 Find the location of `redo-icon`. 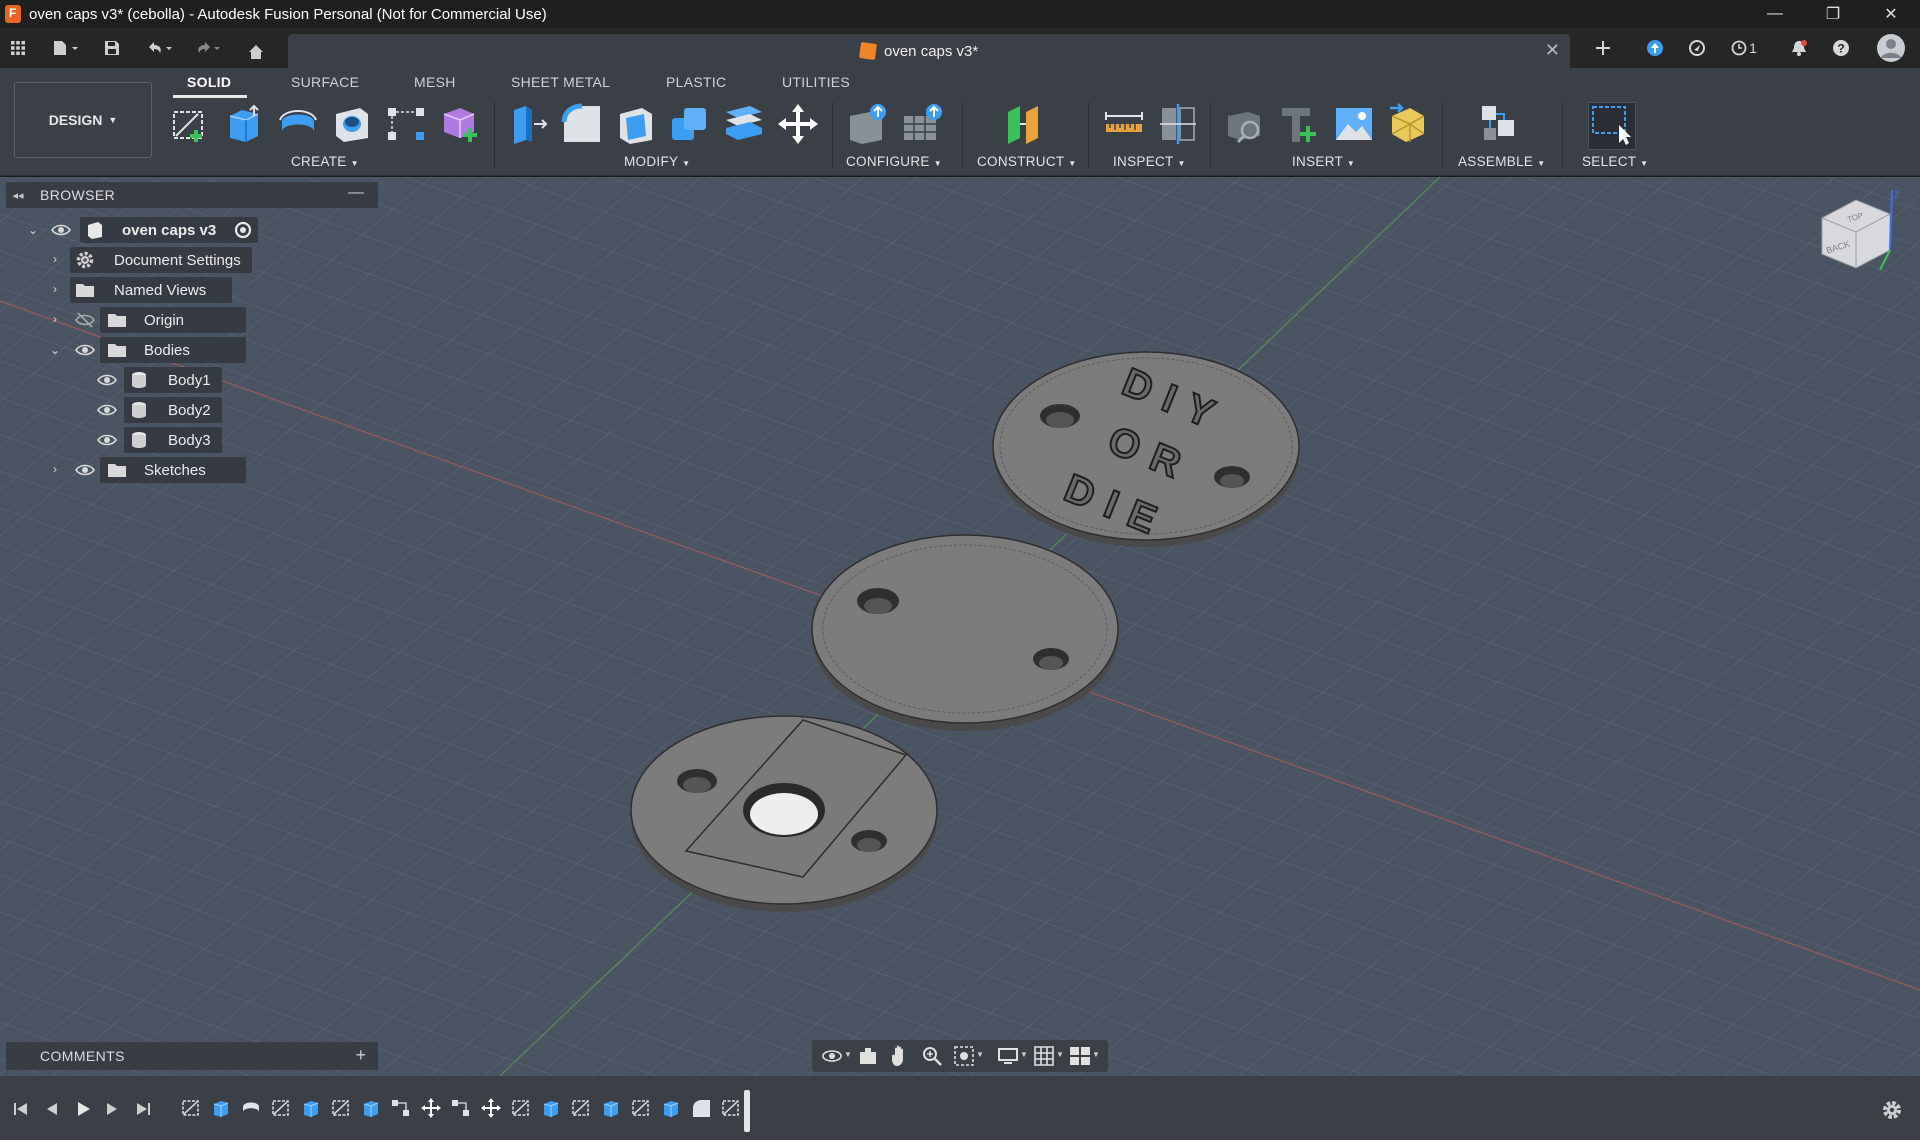

redo-icon is located at coordinates (208, 48).